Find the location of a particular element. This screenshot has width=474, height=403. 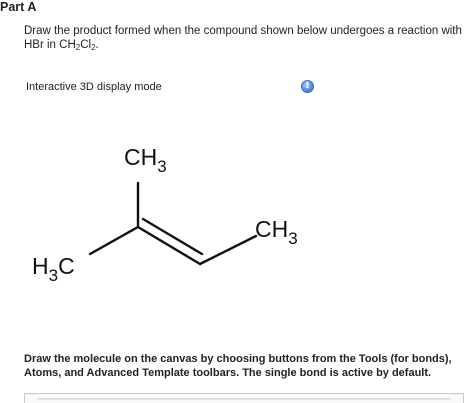

info-icon: i is located at coordinates (307, 86).